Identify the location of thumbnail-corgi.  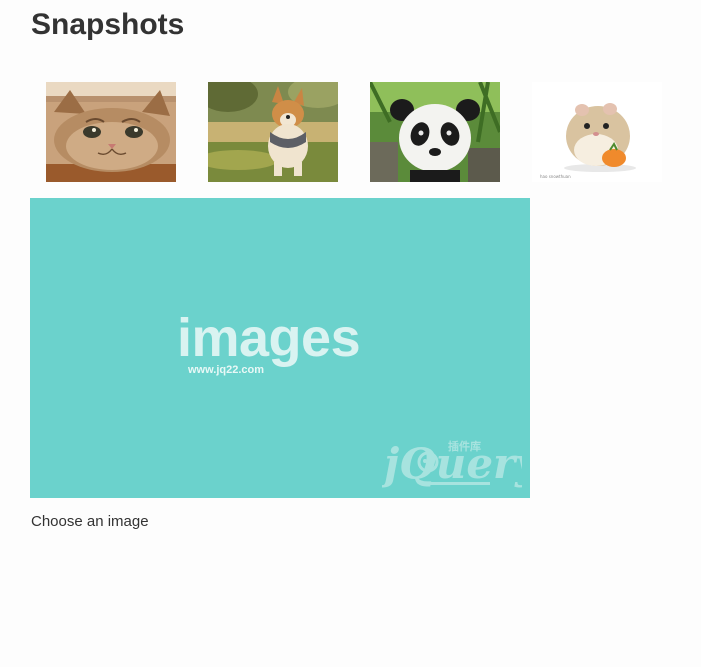
(273, 132).